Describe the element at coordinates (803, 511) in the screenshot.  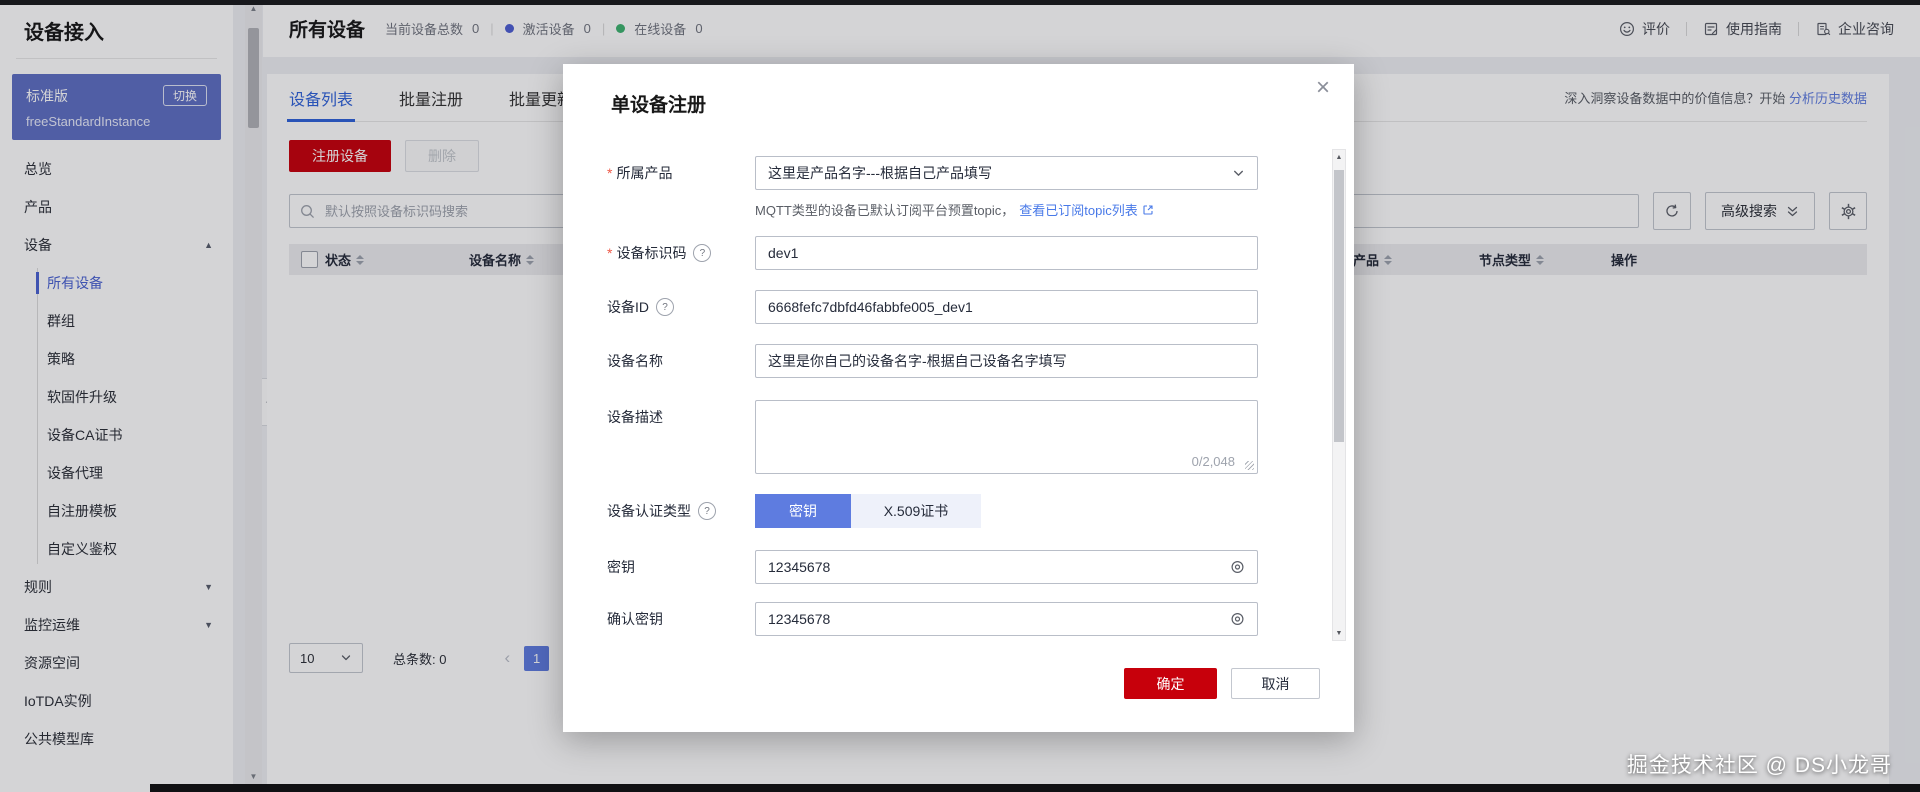
I see `auth-secret-toggle: 密钥` at that location.